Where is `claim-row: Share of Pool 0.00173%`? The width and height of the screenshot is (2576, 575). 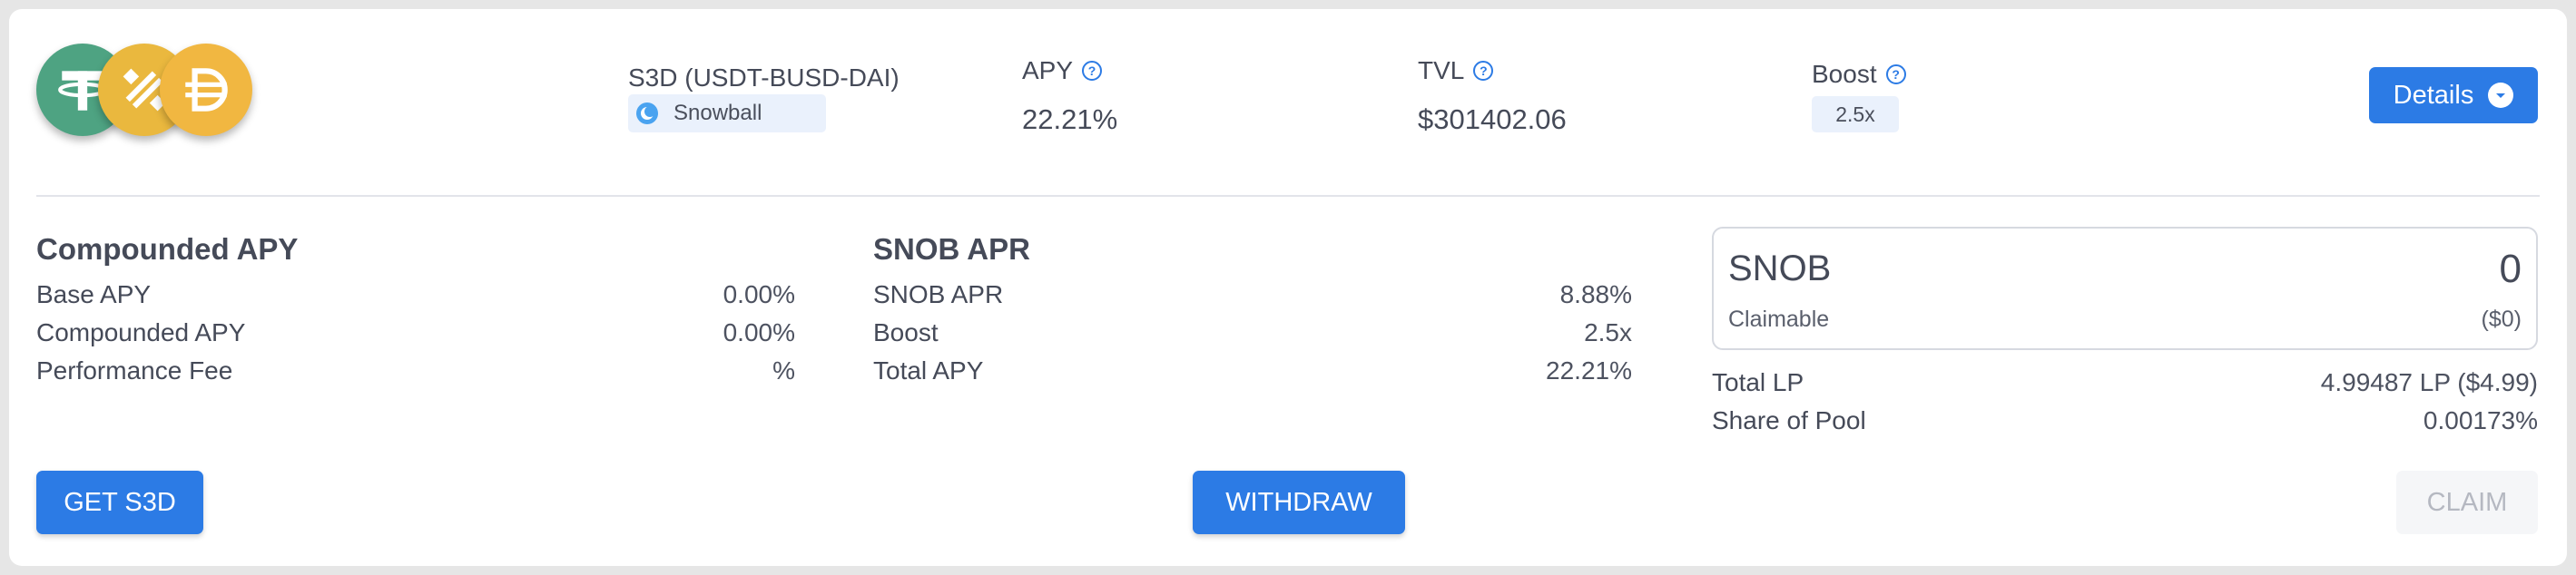
claim-row: Share of Pool 0.00173% is located at coordinates (2125, 421).